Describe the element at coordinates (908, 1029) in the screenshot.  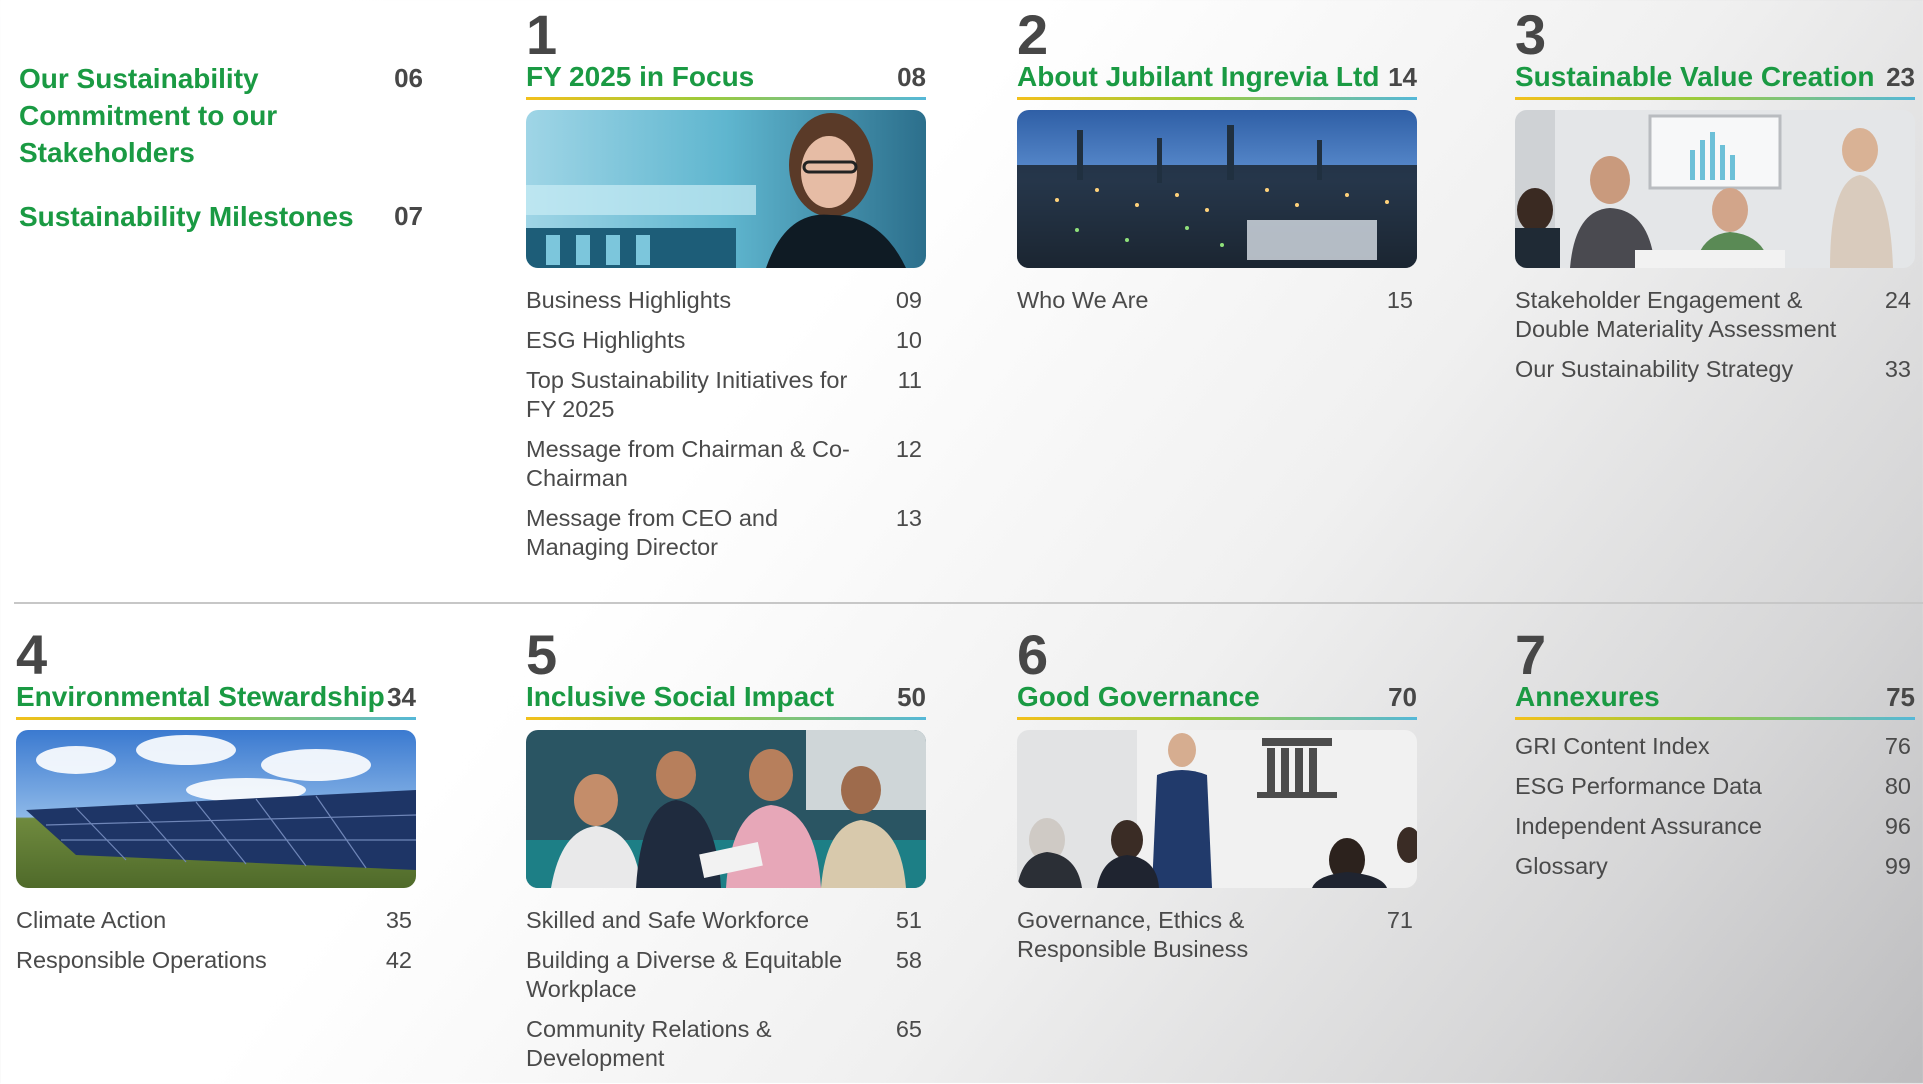
I see `item-page: 65` at that location.